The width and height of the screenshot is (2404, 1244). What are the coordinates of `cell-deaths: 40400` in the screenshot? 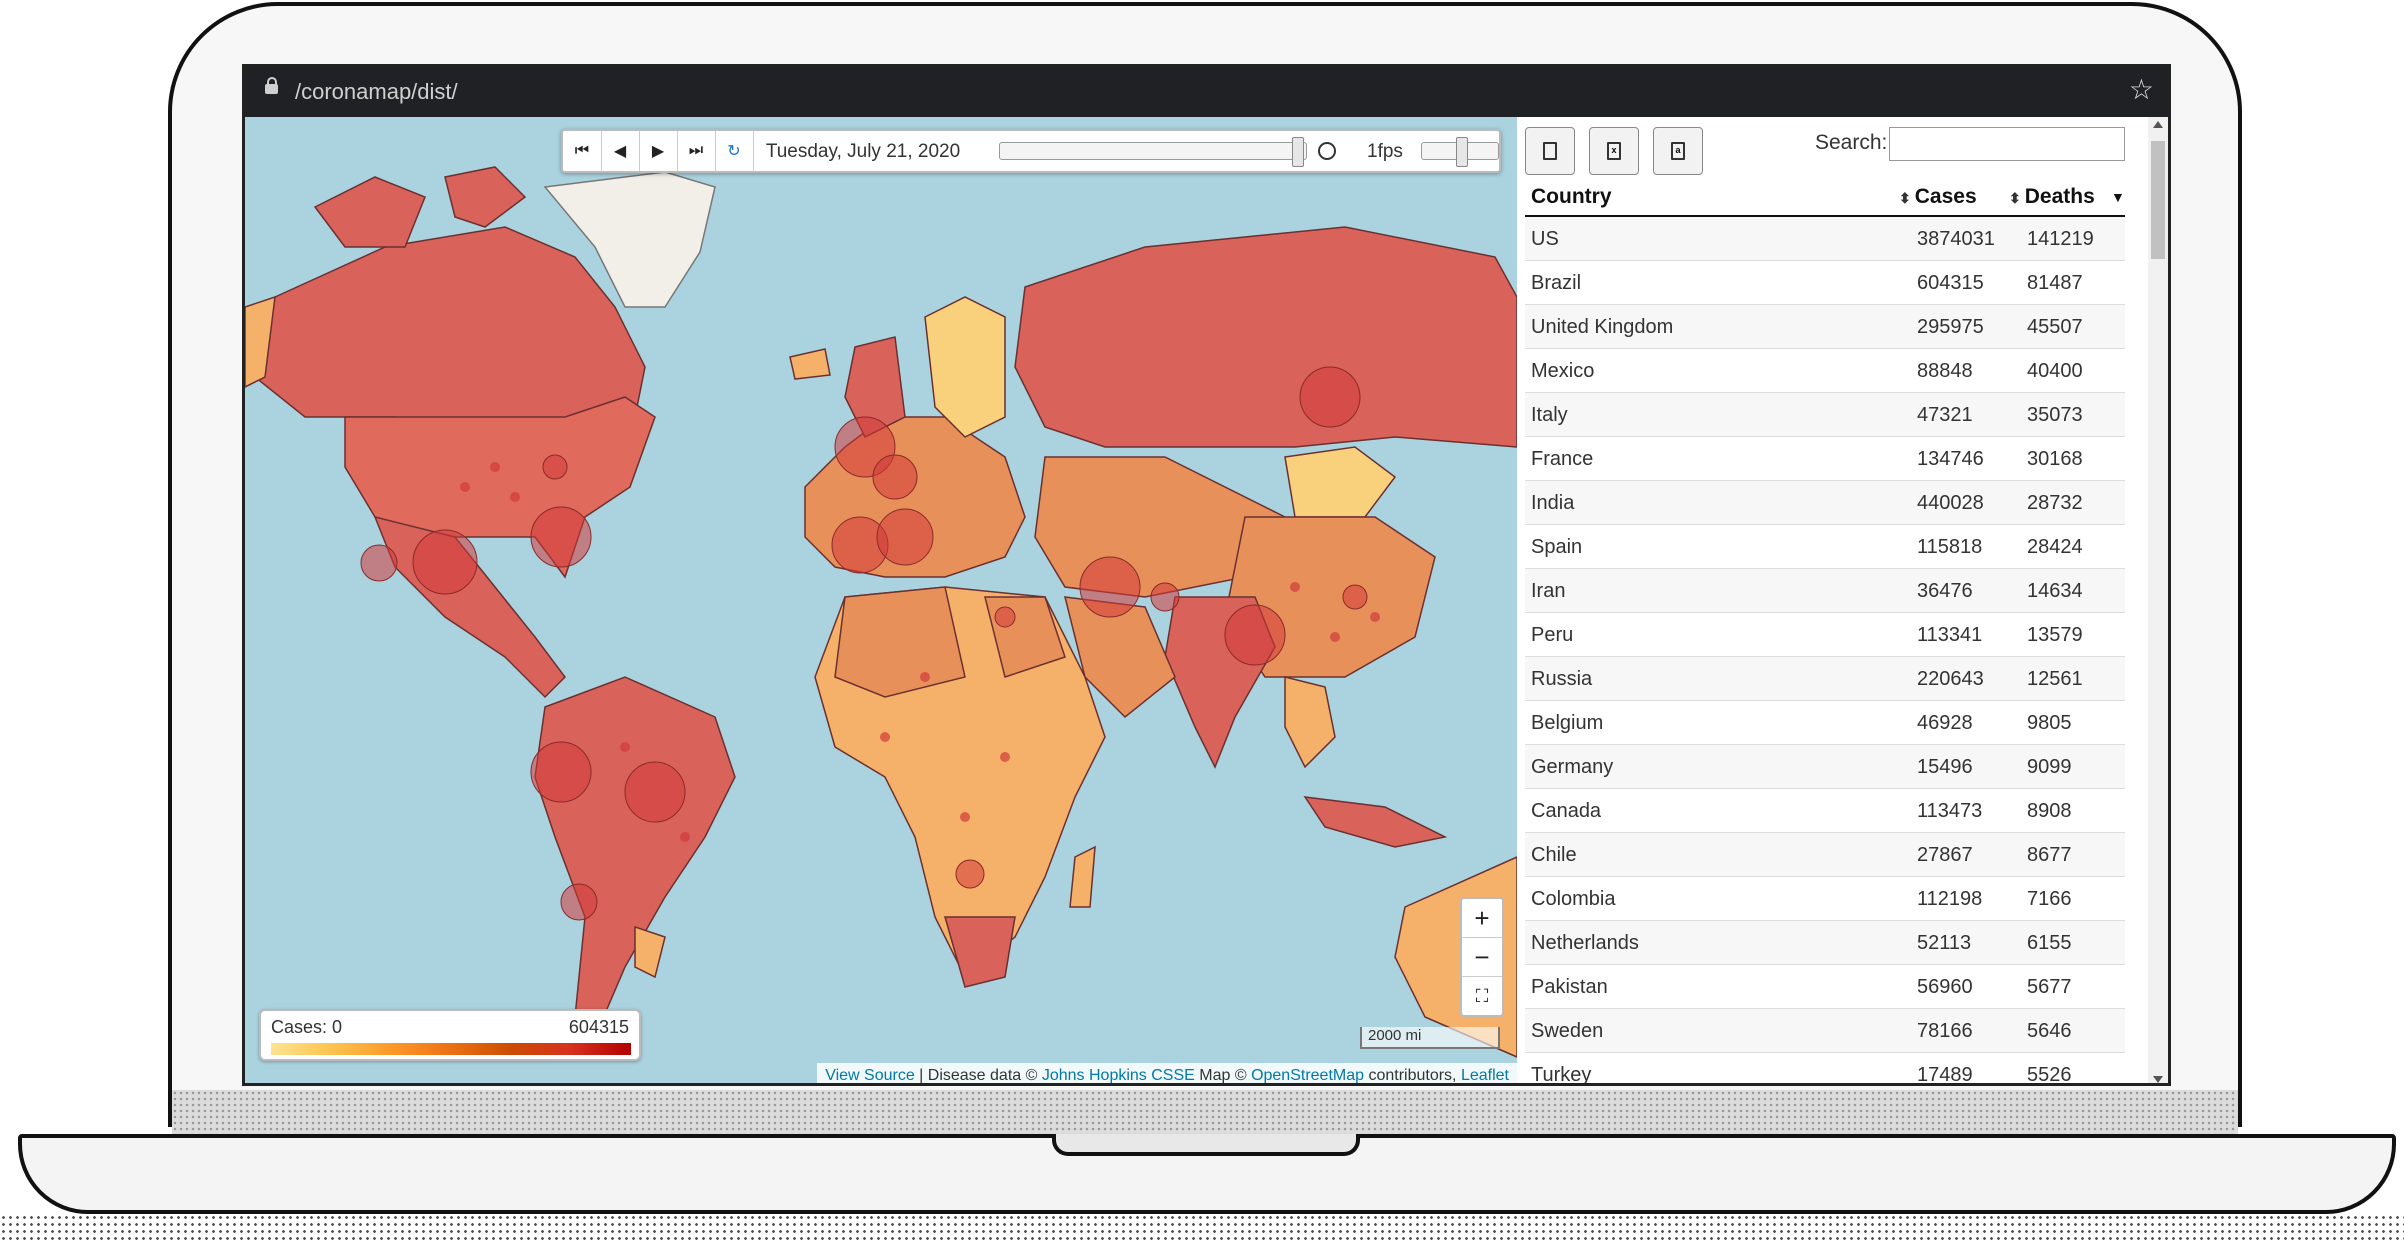 It's located at (2055, 371).